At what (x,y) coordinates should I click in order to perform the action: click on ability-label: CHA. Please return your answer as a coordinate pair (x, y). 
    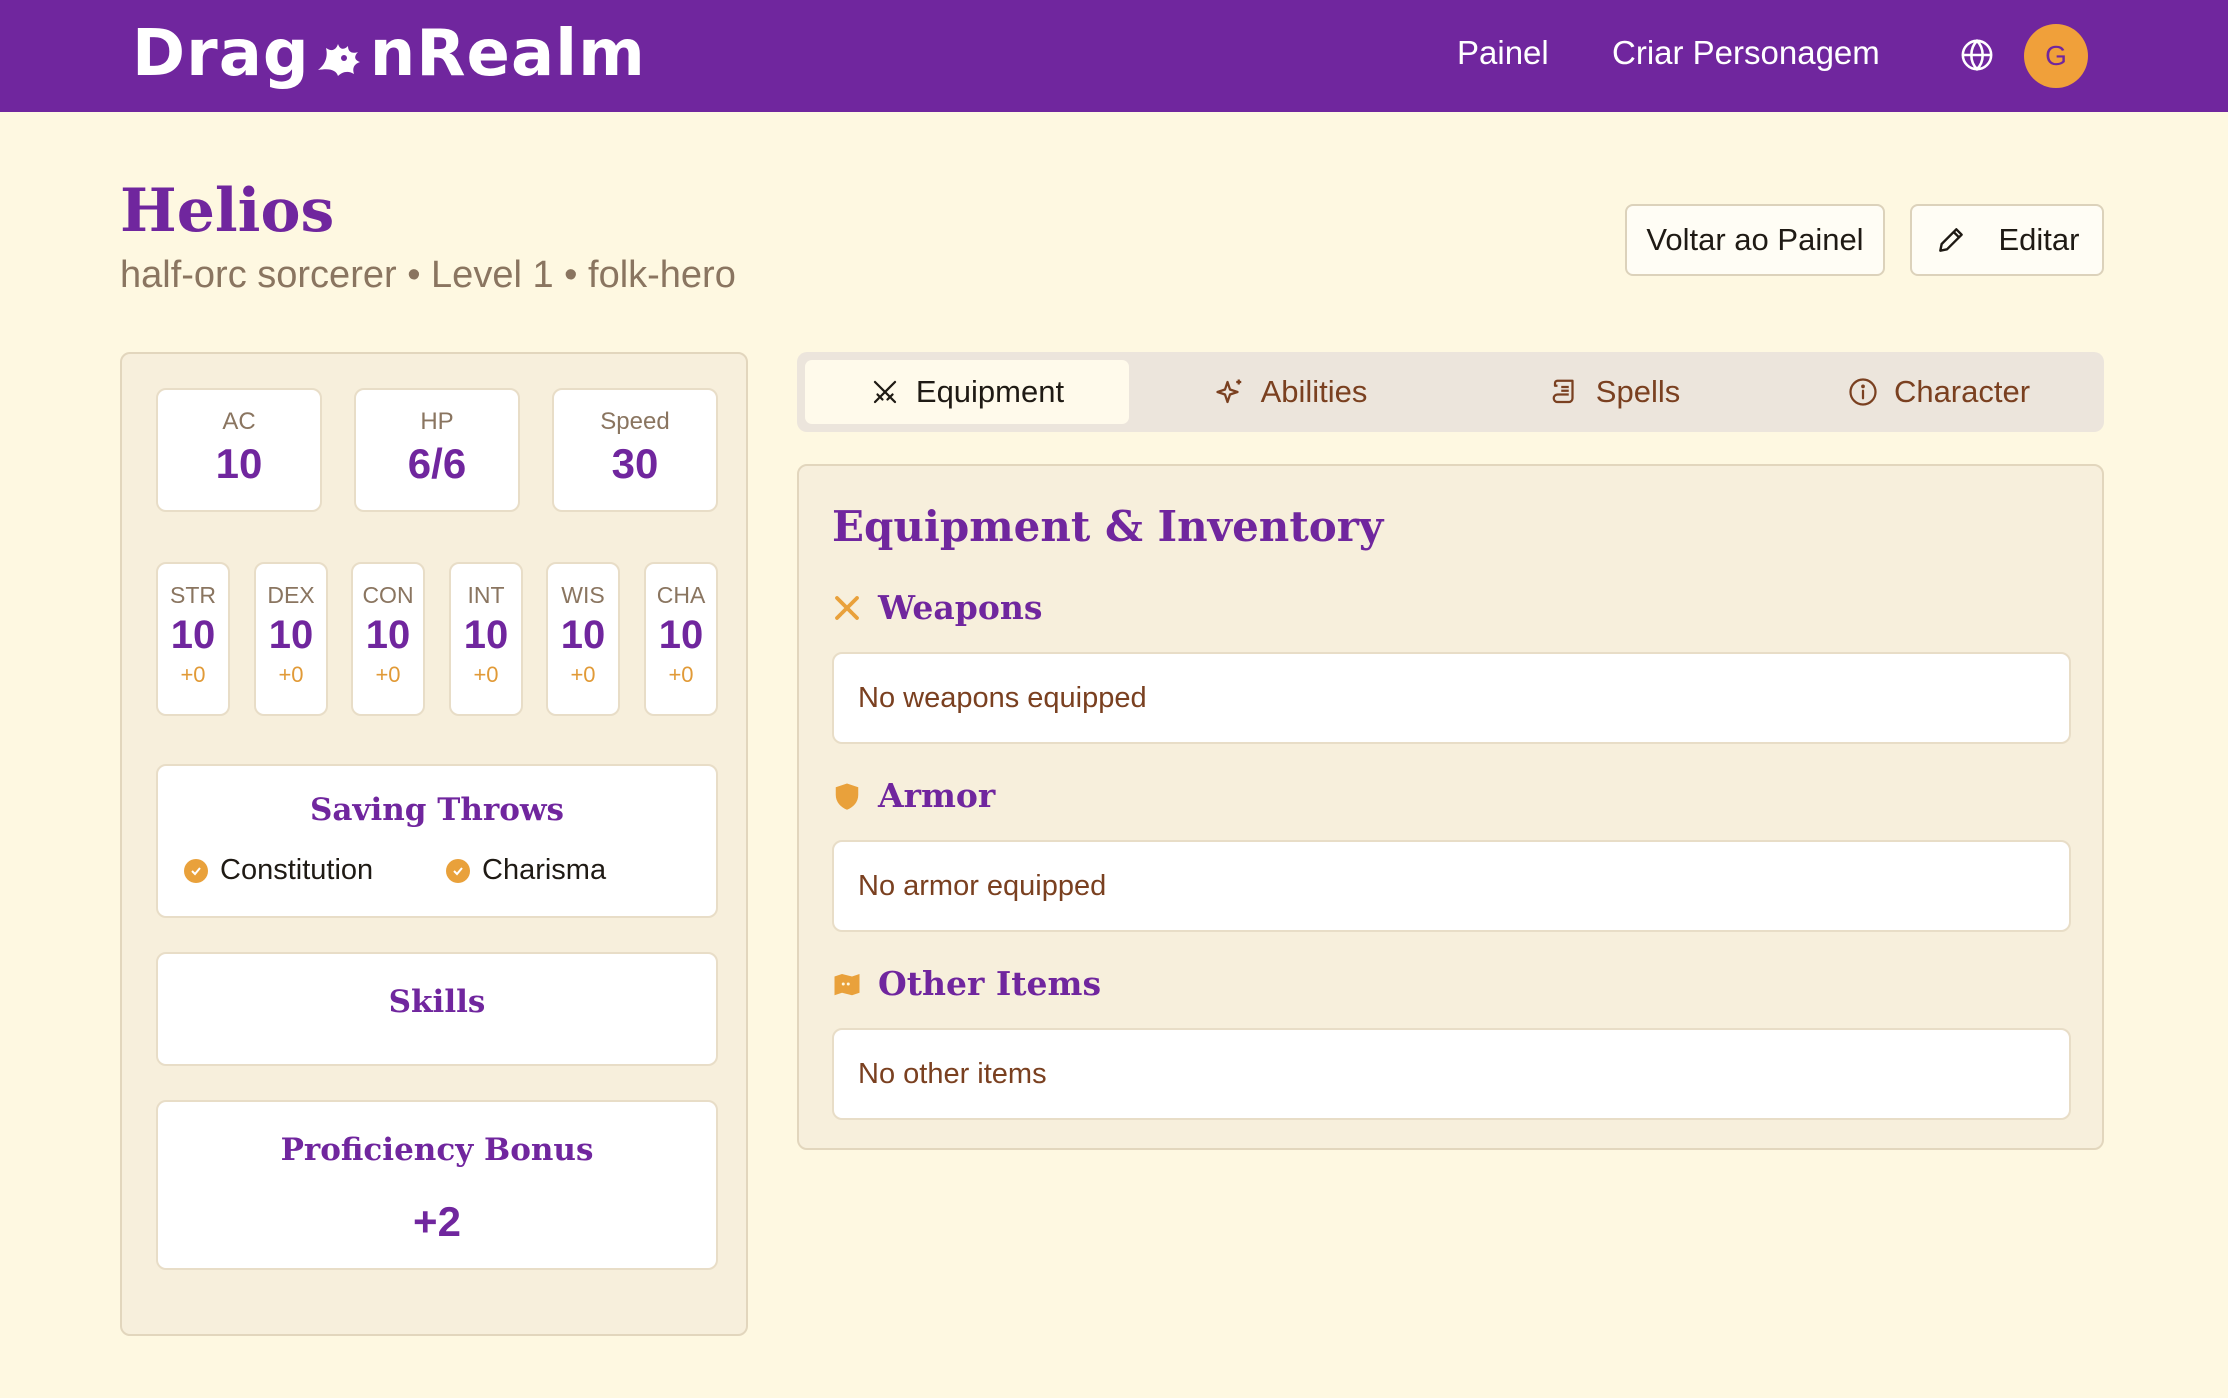
    Looking at the image, I should click on (681, 595).